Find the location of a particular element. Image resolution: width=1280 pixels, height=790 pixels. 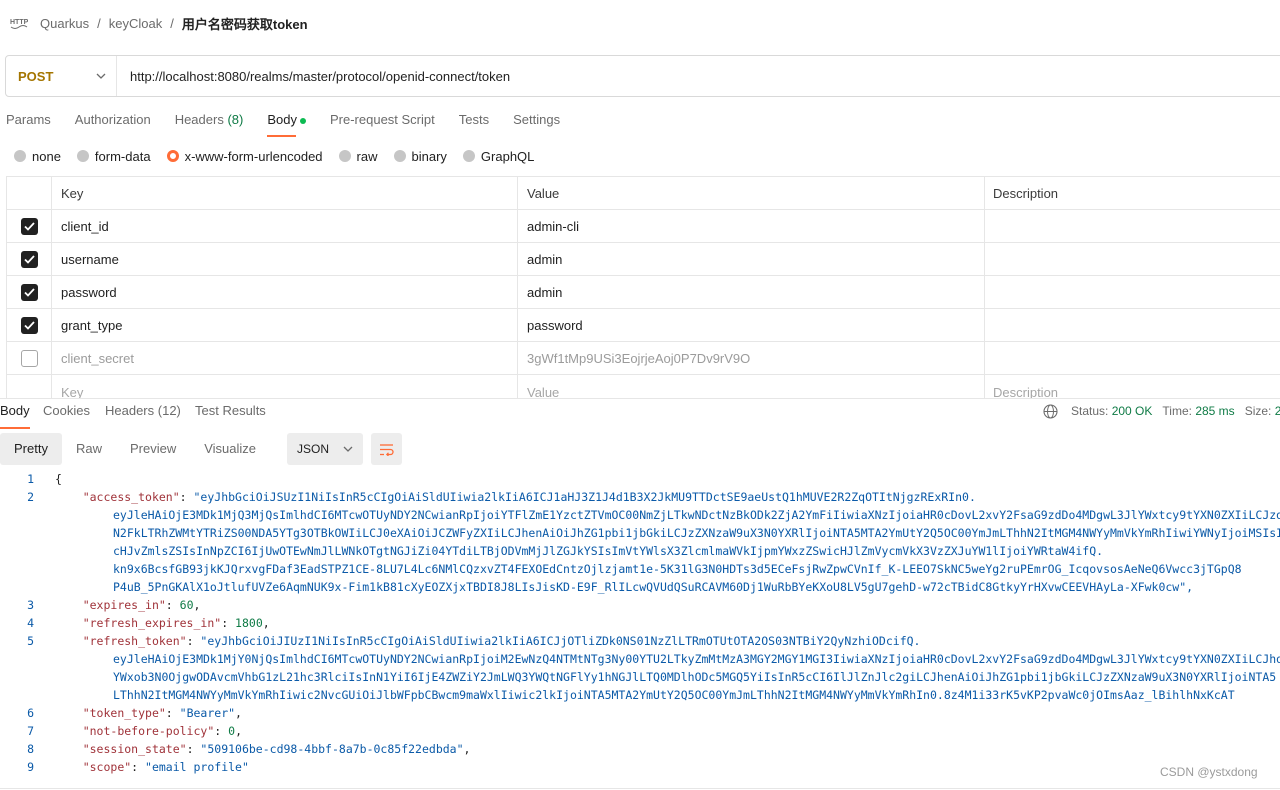

radio-binary is located at coordinates (399, 156).